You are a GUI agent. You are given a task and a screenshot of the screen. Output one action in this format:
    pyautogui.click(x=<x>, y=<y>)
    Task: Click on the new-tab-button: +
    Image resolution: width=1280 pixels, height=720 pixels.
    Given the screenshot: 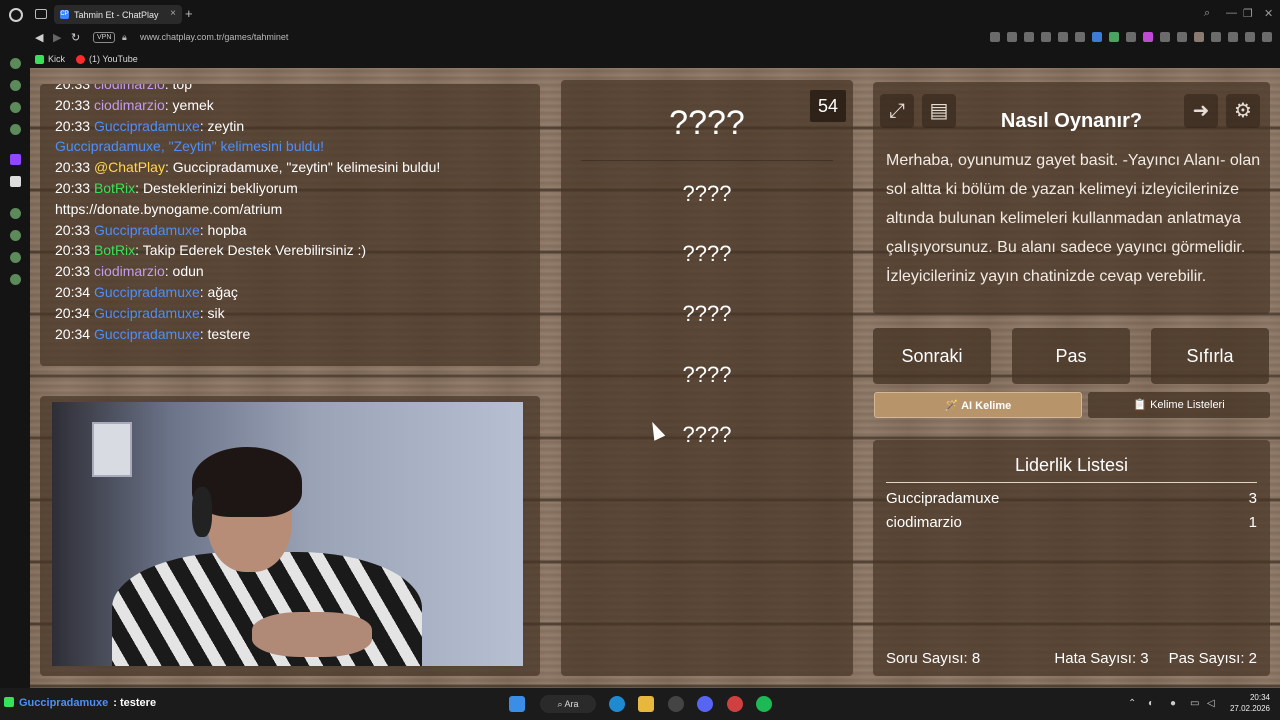 What is the action you would take?
    pyautogui.click(x=189, y=13)
    